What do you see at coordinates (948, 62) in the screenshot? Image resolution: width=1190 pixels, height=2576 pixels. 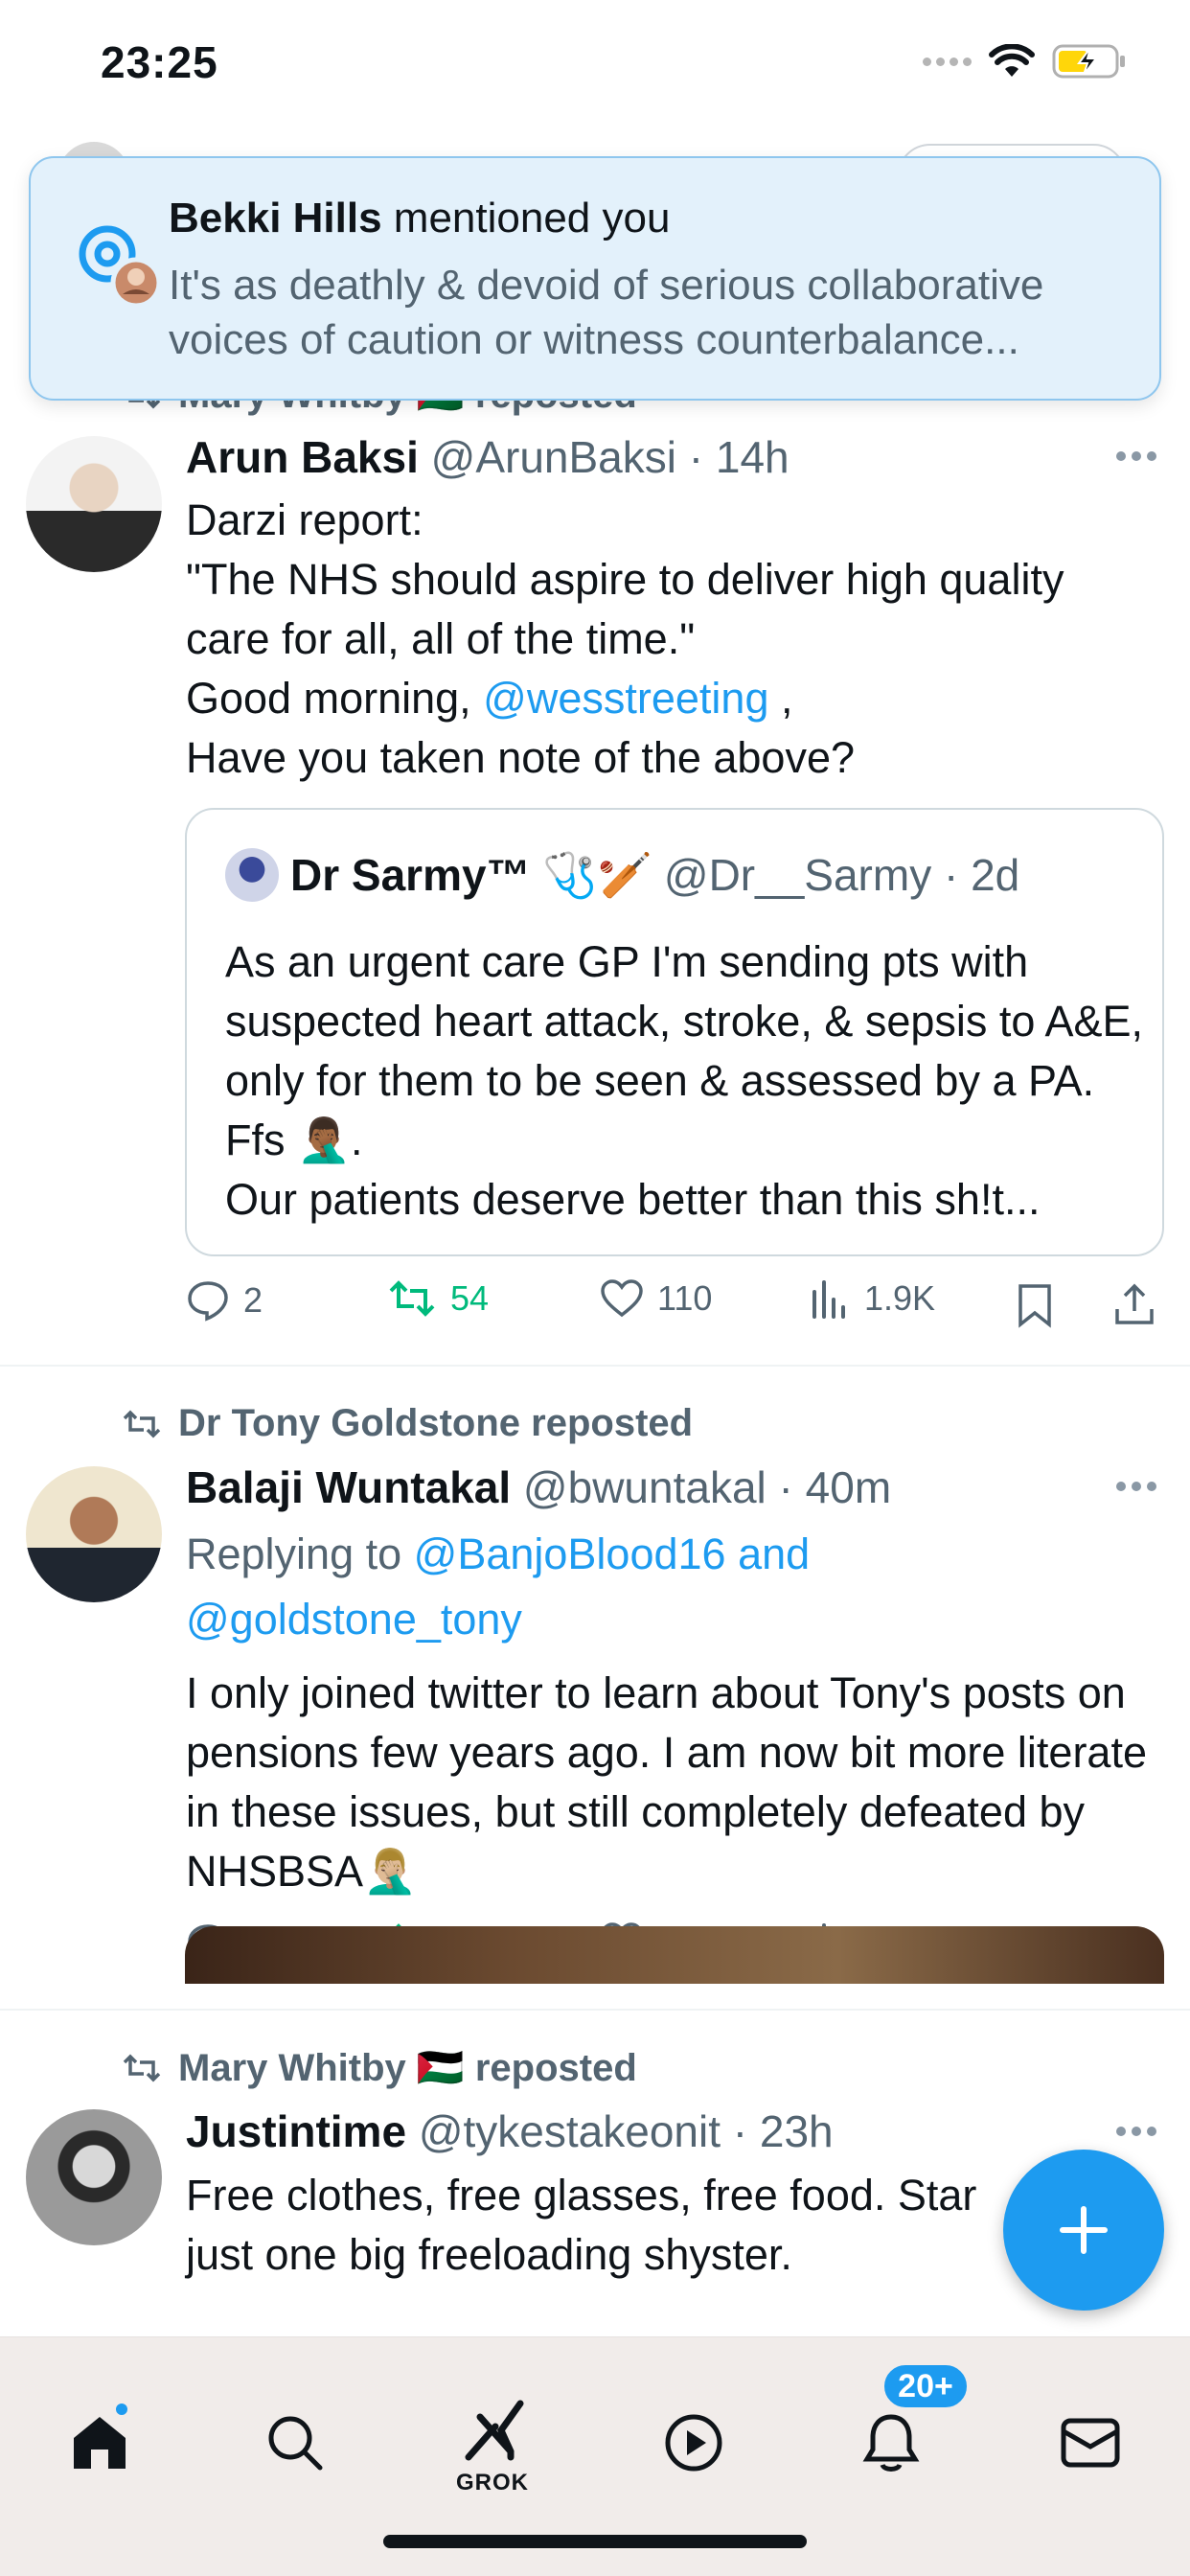 I see `cellular-signal-icon` at bounding box center [948, 62].